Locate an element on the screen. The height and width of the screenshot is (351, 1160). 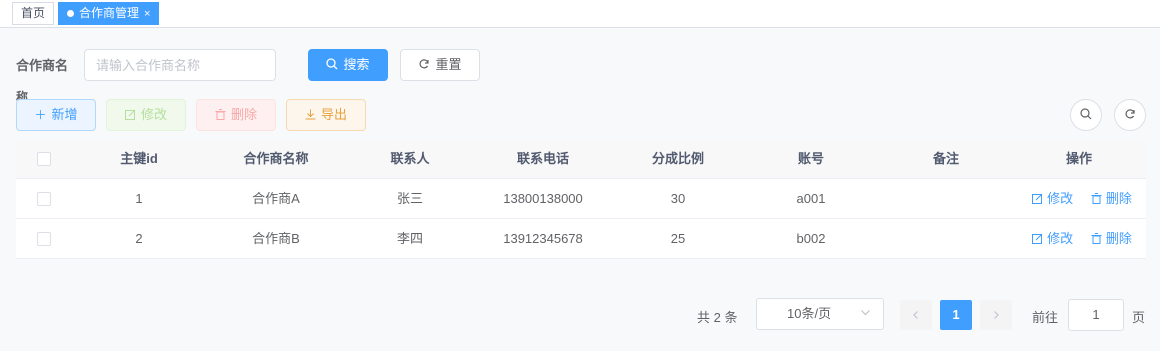
chevron-left-icon is located at coordinates (916, 315).